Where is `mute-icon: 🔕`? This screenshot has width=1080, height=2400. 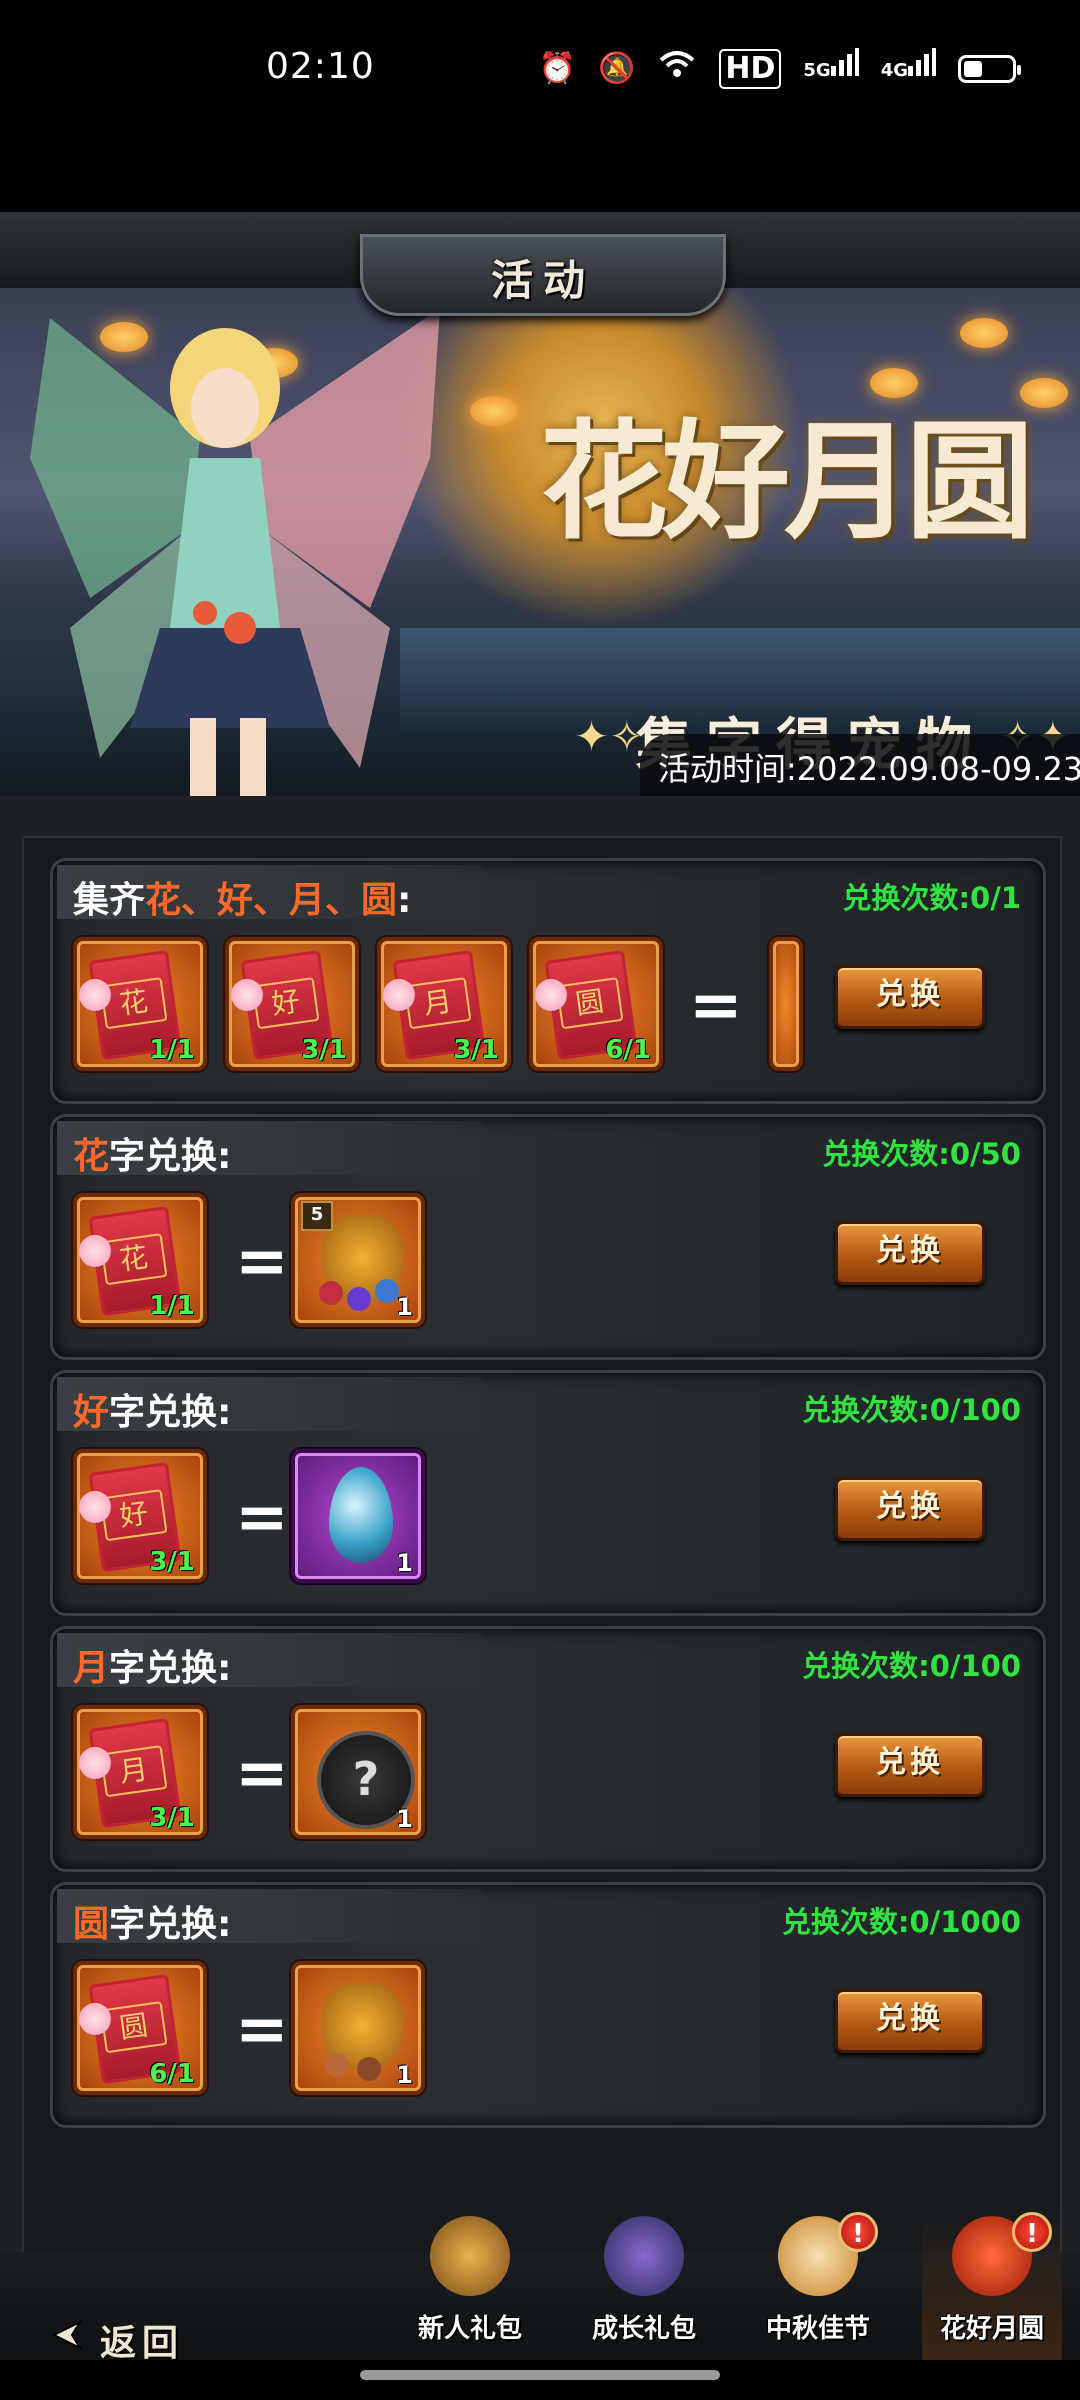
mute-icon: 🔕 is located at coordinates (617, 68).